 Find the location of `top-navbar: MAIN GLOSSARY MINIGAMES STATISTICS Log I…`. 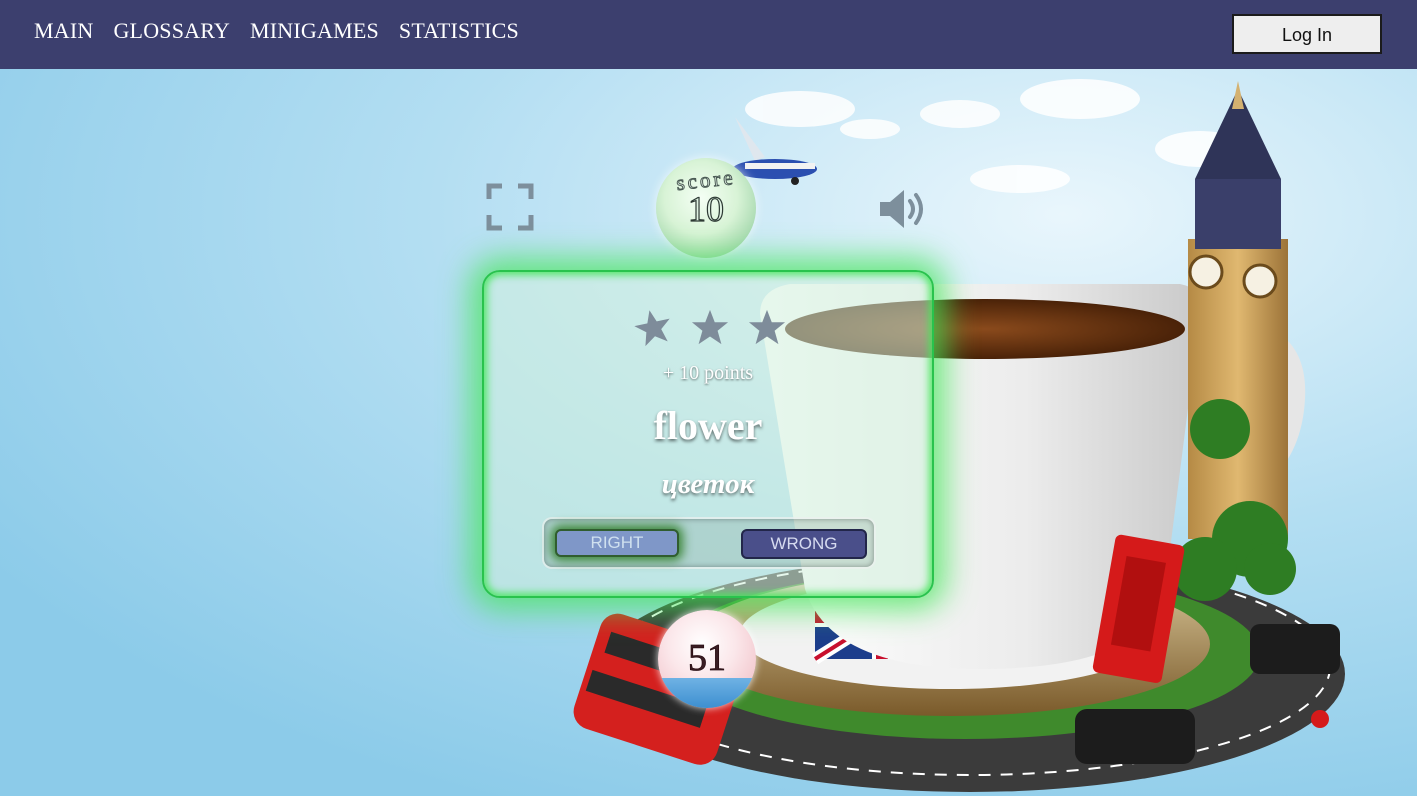

top-navbar: MAIN GLOSSARY MINIGAMES STATISTICS Log I… is located at coordinates (708, 34).